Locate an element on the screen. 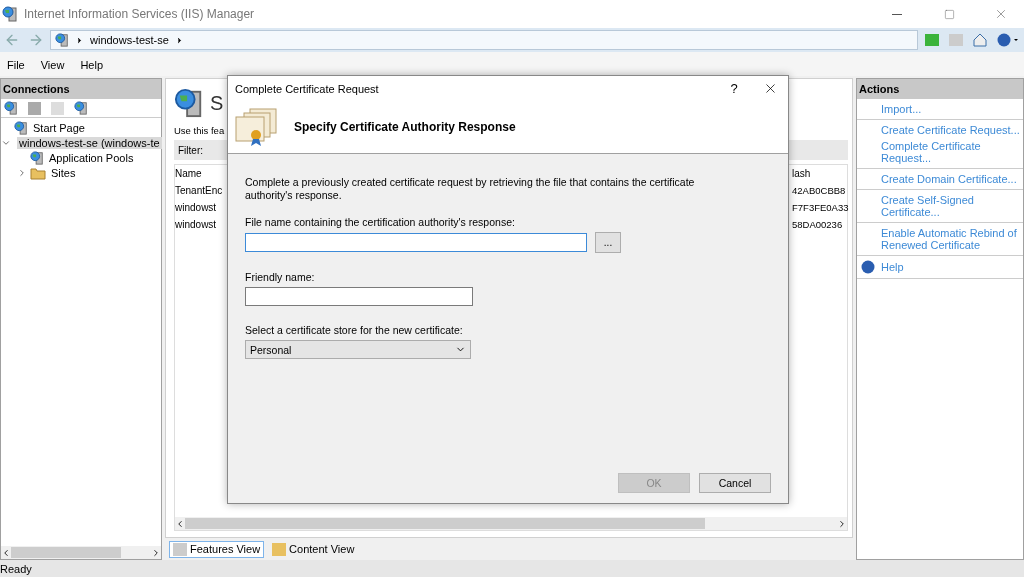  column-header: lash is located at coordinates (819, 173).